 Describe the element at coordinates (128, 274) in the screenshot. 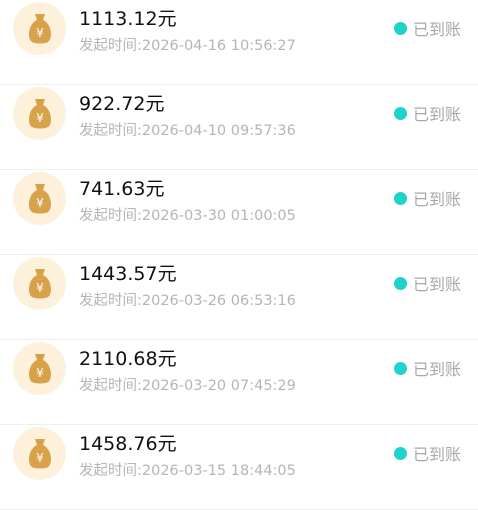

I see `amount: 1443.57元` at that location.